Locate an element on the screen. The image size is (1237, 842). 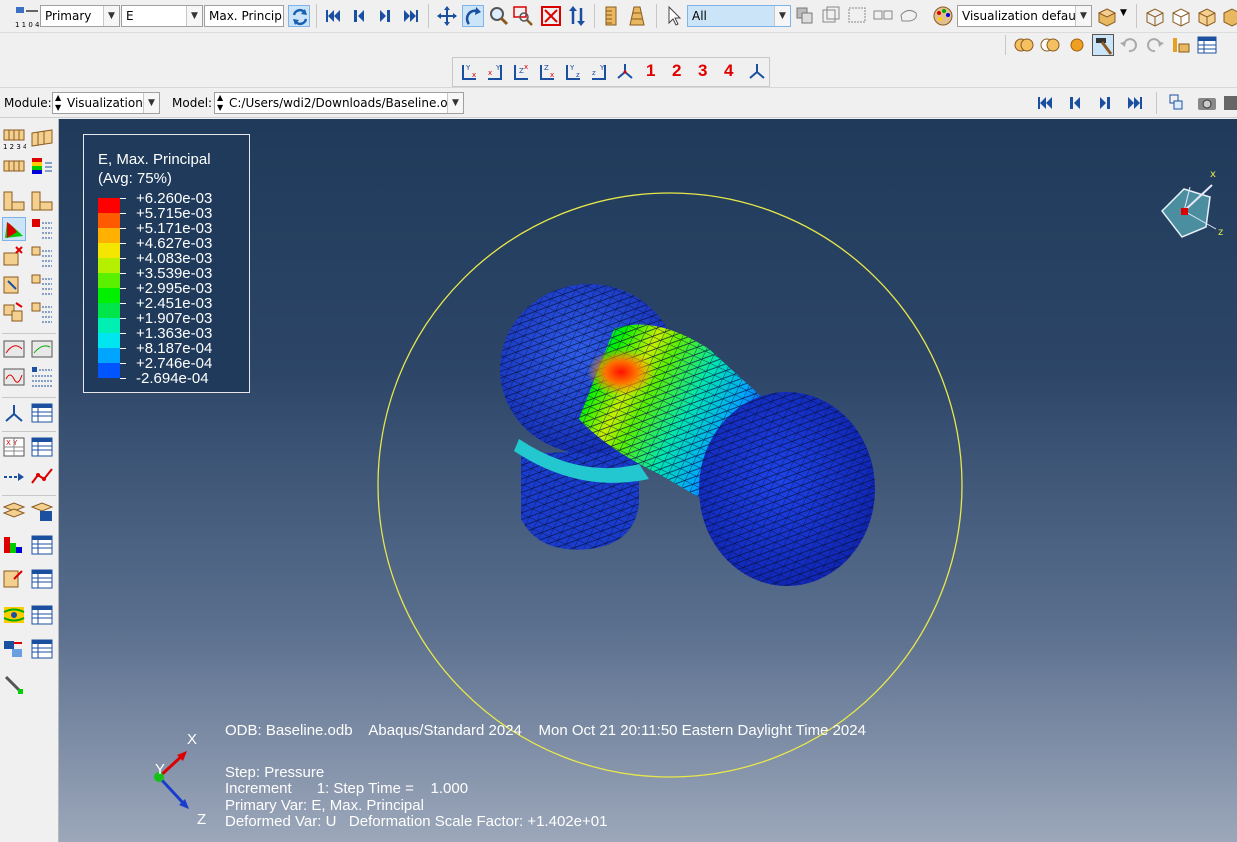
step-frame-icon: 1 1 0 4 0 is located at coordinates (30, 17).